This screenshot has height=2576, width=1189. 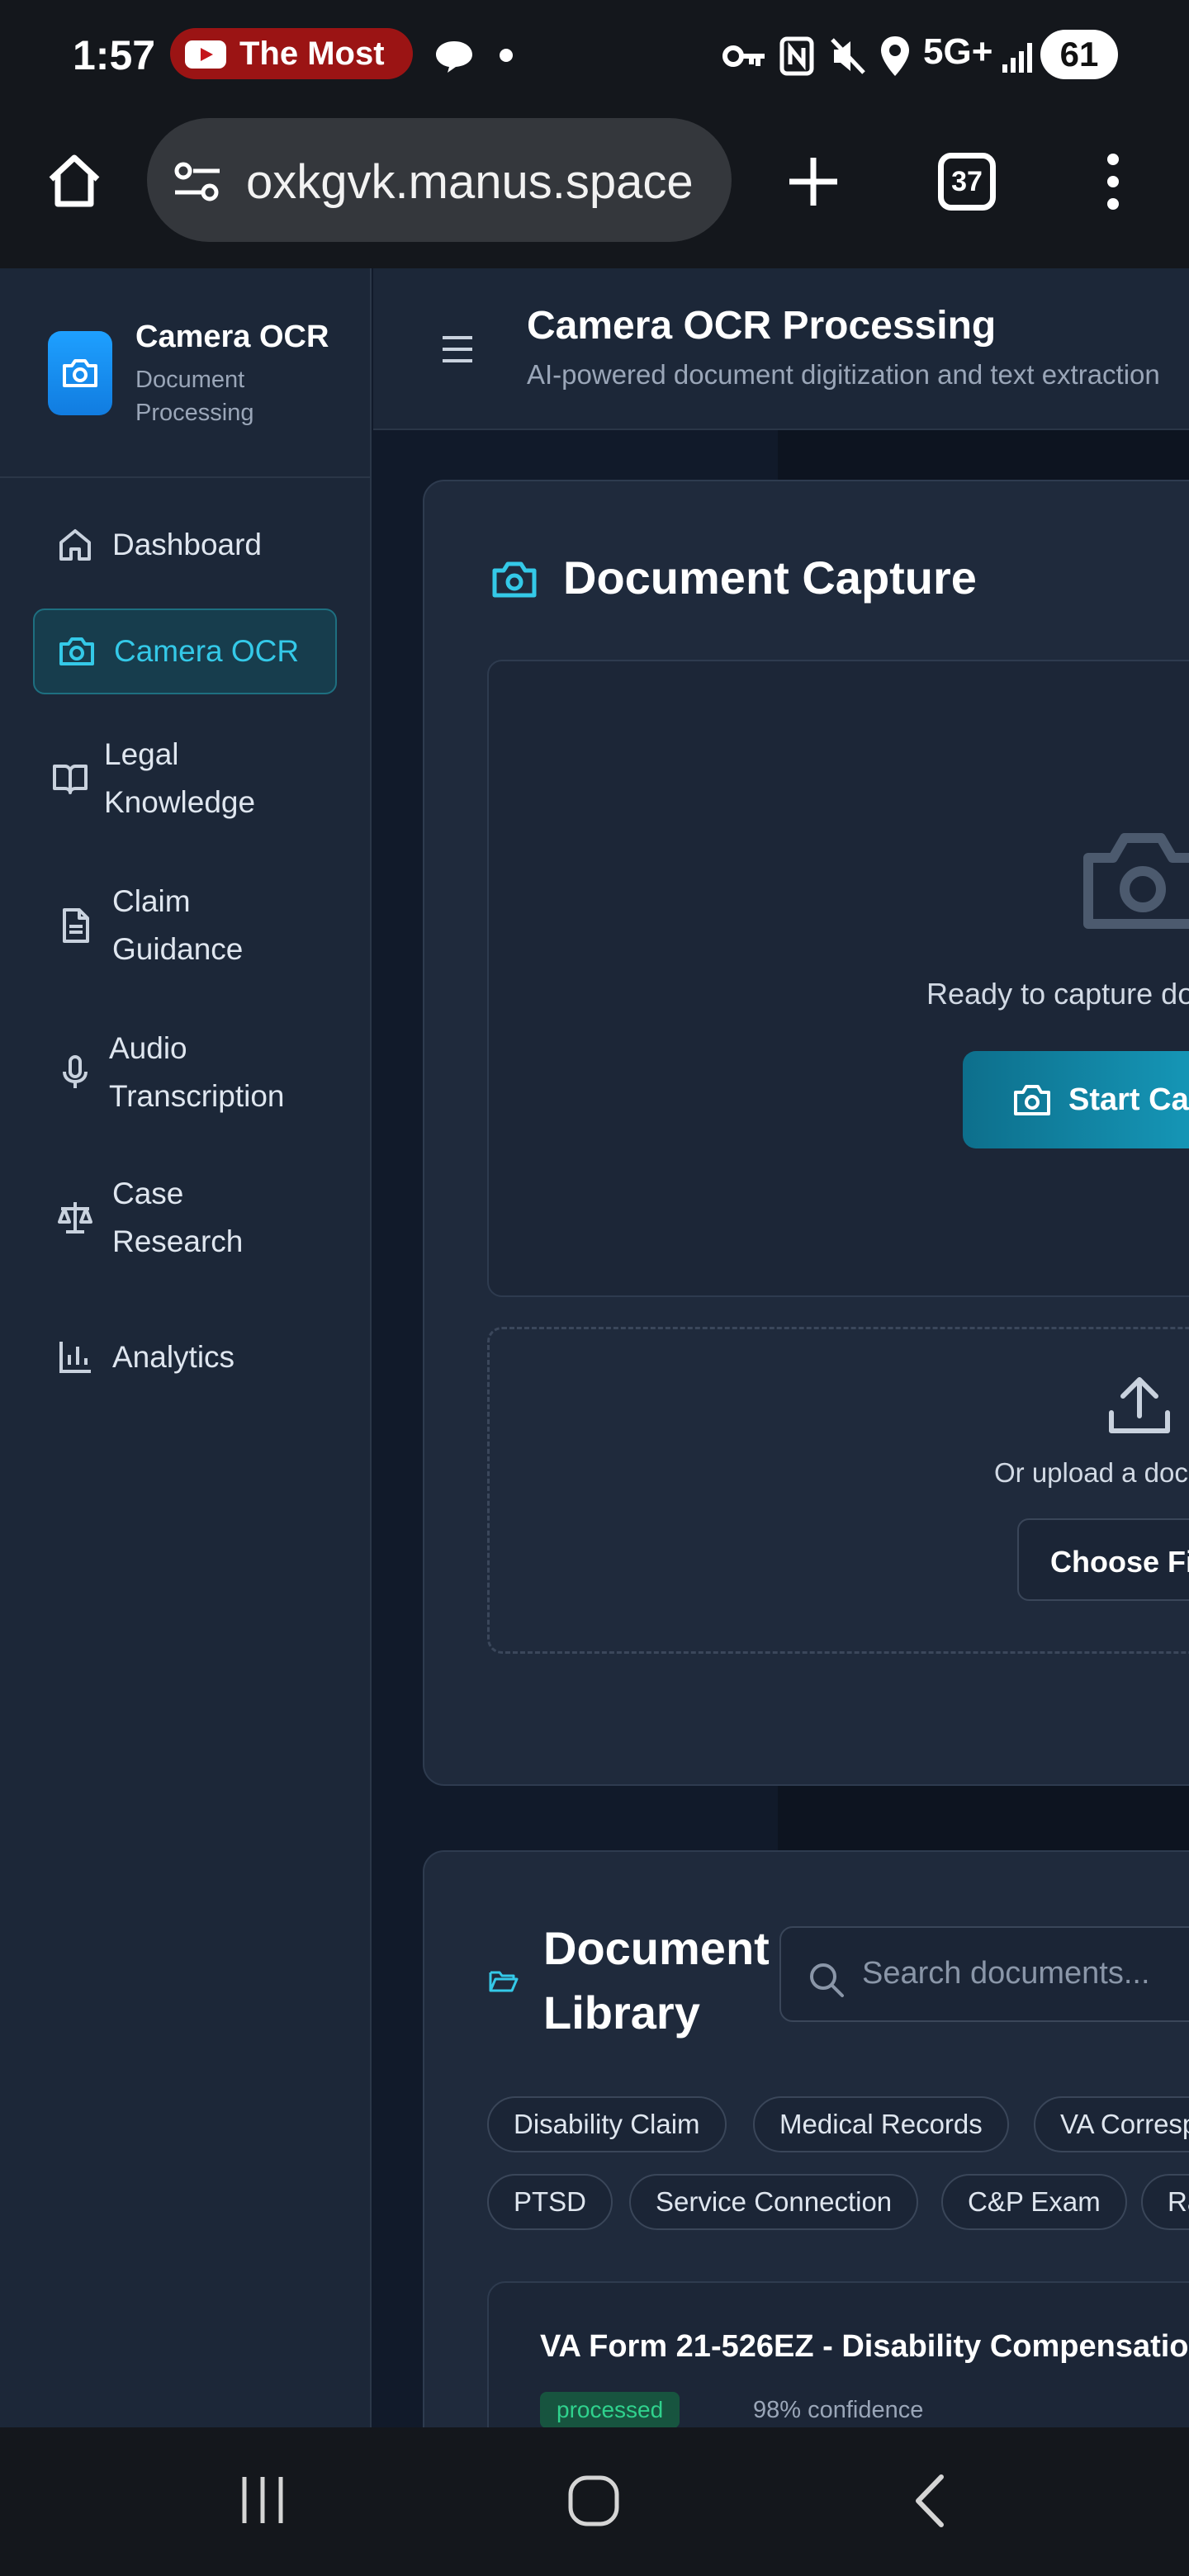 I want to click on dot-icon, so click(x=506, y=55).